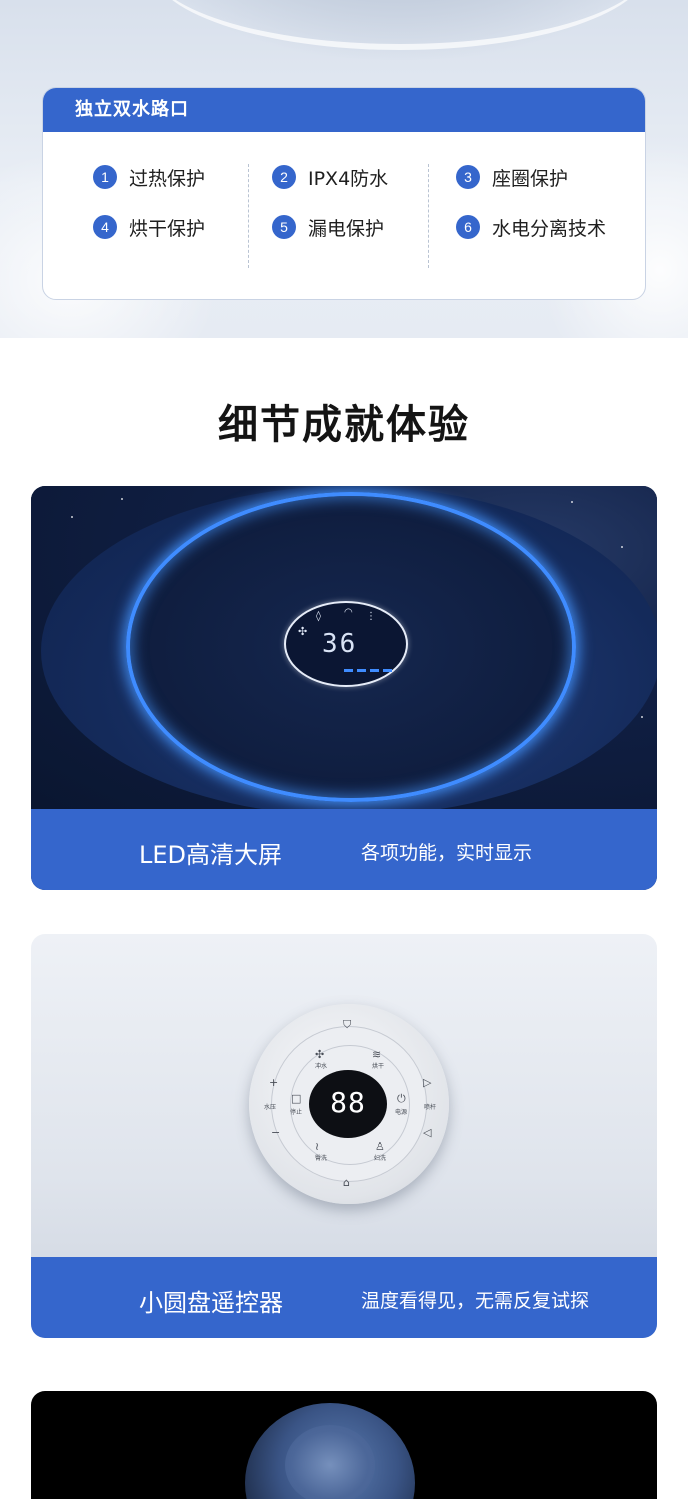 Image resolution: width=688 pixels, height=1499 pixels. What do you see at coordinates (211, 855) in the screenshot?
I see `led-panel-title: LED高清大屏` at bounding box center [211, 855].